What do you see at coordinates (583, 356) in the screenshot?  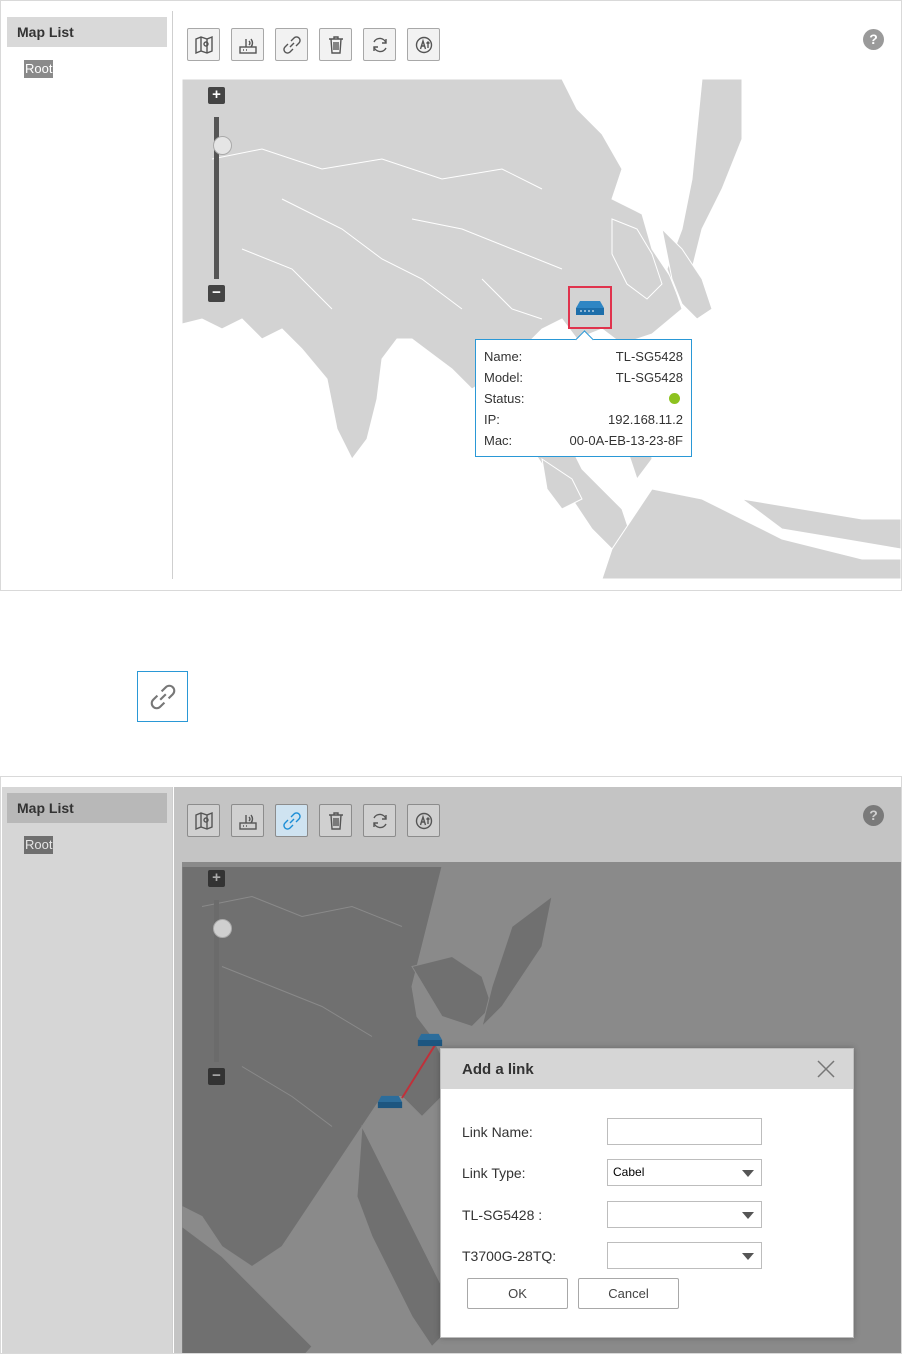 I see `tooltip-row-name: Name: TL-SG5428` at bounding box center [583, 356].